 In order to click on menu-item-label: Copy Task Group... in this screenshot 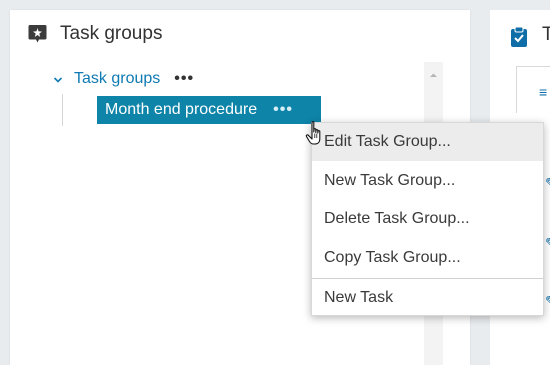, I will do `click(392, 258)`.